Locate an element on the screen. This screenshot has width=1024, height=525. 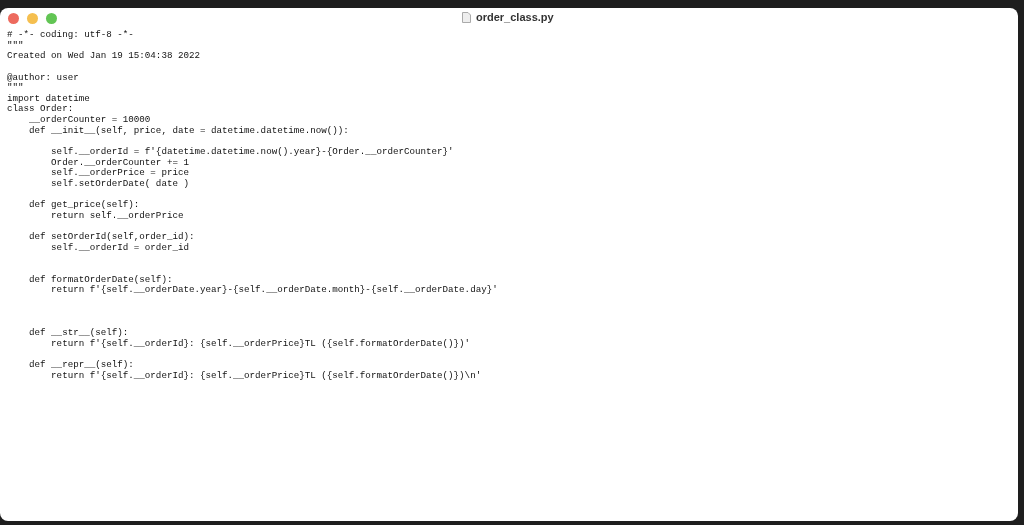
code-line: self.setOrderDate( date ) is located at coordinates (119, 183).